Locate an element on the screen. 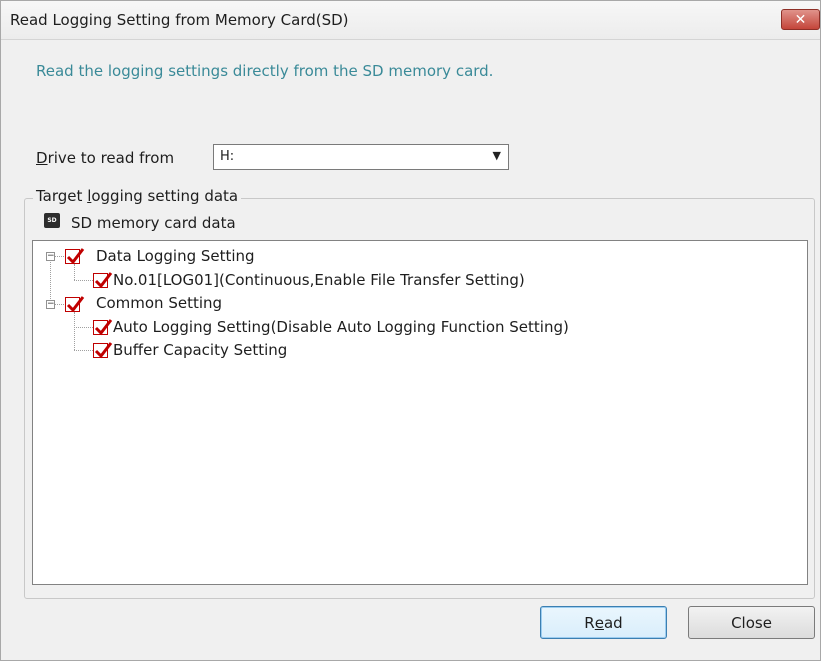 Image resolution: width=821 pixels, height=661 pixels. target-group-legend: Target logging setting data is located at coordinates (137, 196).